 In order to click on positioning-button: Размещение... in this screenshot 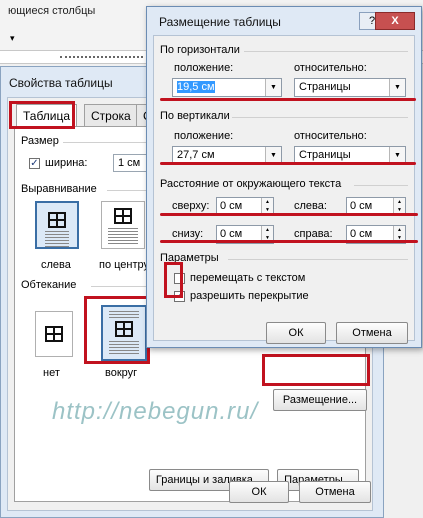, I will do `click(320, 400)`.